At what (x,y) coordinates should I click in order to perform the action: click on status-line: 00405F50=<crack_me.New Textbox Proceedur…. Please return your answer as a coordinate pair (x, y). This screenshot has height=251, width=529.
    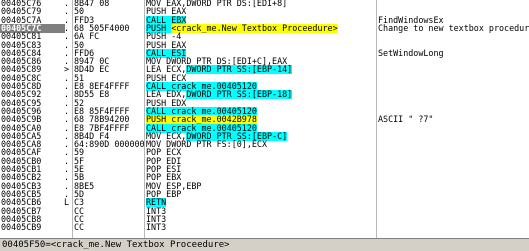
    Looking at the image, I should click on (264, 244).